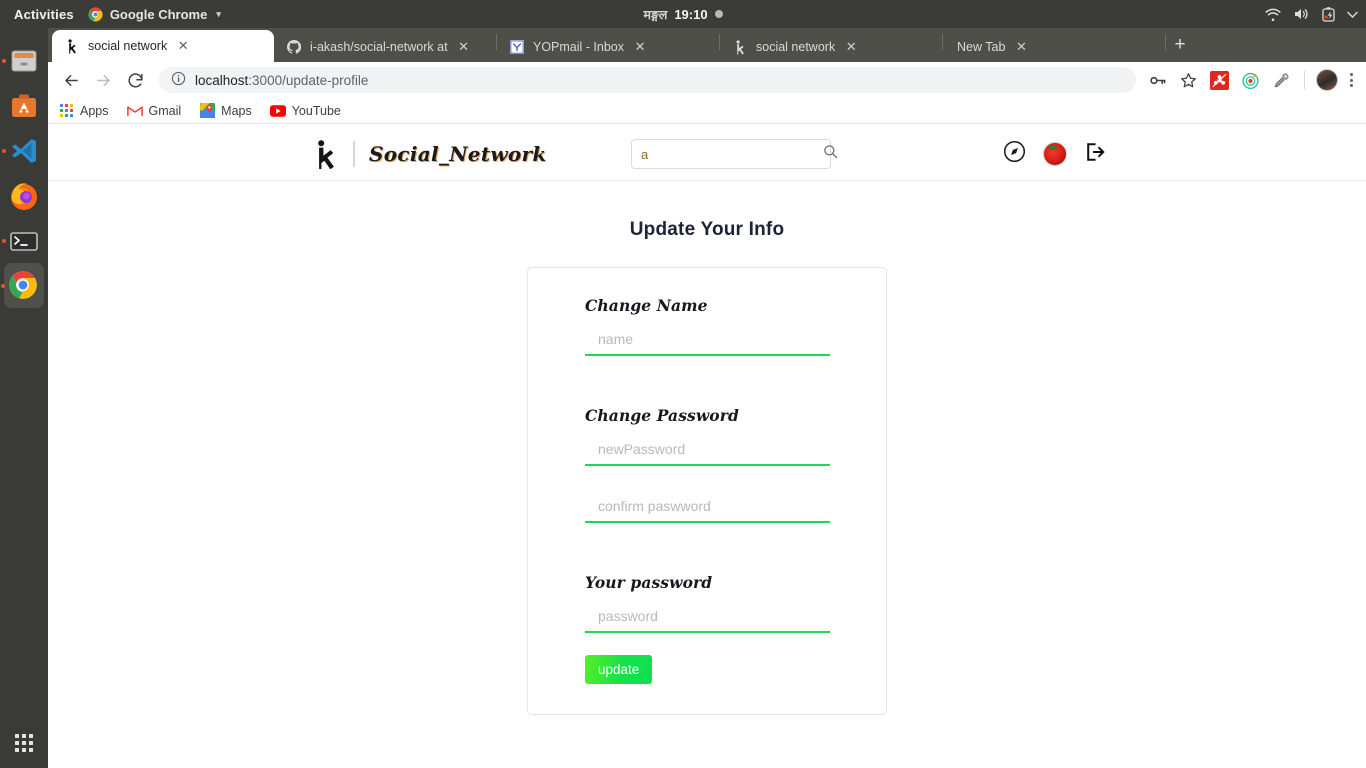 Image resolution: width=1366 pixels, height=768 pixels. Describe the element at coordinates (24, 195) in the screenshot. I see `dock-item-firefox` at that location.